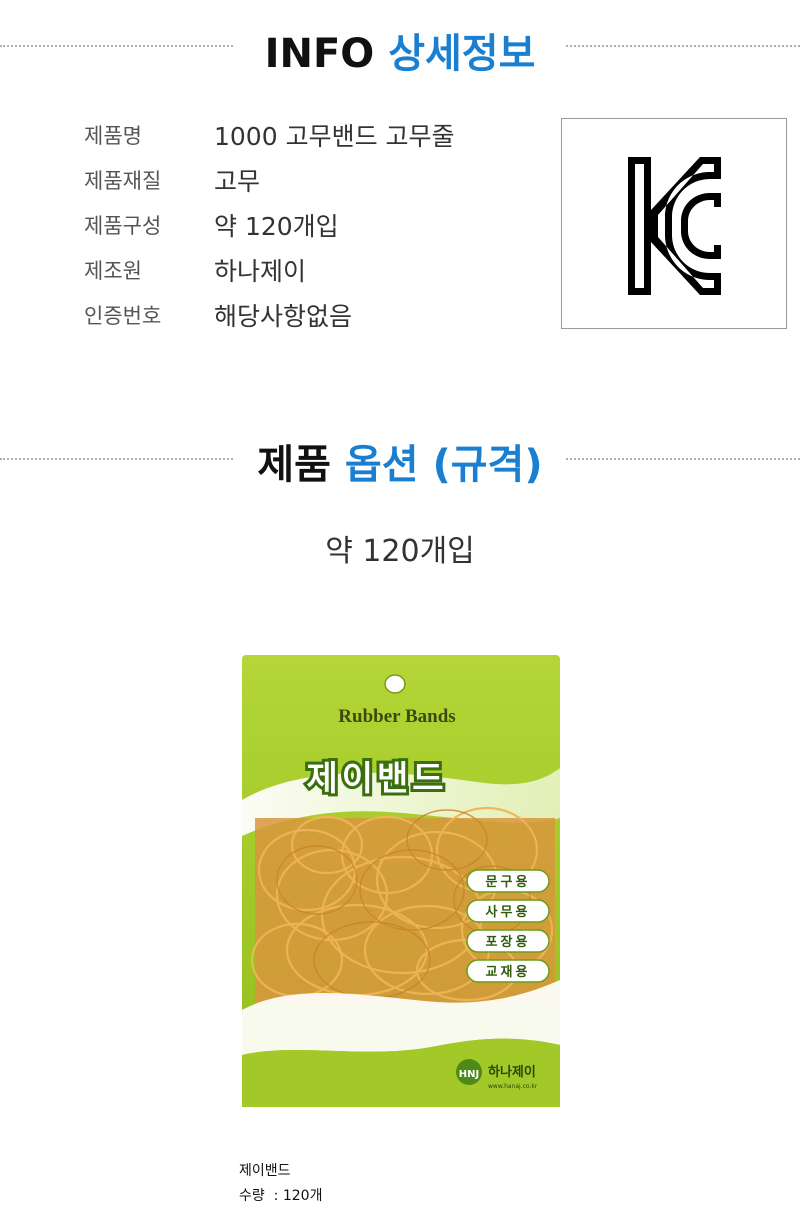 Image resolution: width=800 pixels, height=1215 pixels. I want to click on hanger-hole, so click(395, 684).